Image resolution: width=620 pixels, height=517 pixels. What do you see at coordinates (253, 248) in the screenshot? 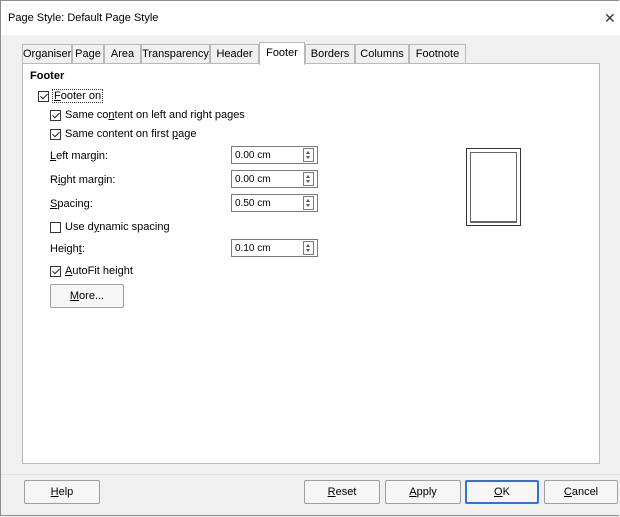
I see `height-value: 0.10 cm` at bounding box center [253, 248].